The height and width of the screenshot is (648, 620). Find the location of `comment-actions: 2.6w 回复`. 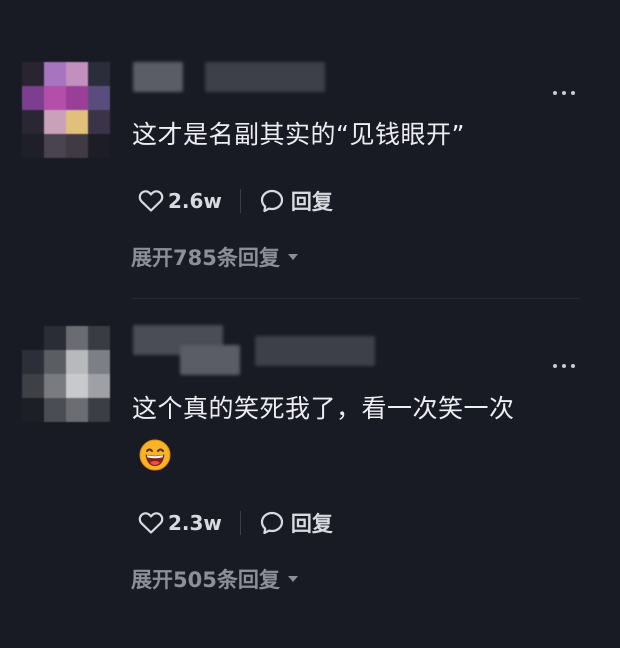

comment-actions: 2.6w 回复 is located at coordinates (235, 201).